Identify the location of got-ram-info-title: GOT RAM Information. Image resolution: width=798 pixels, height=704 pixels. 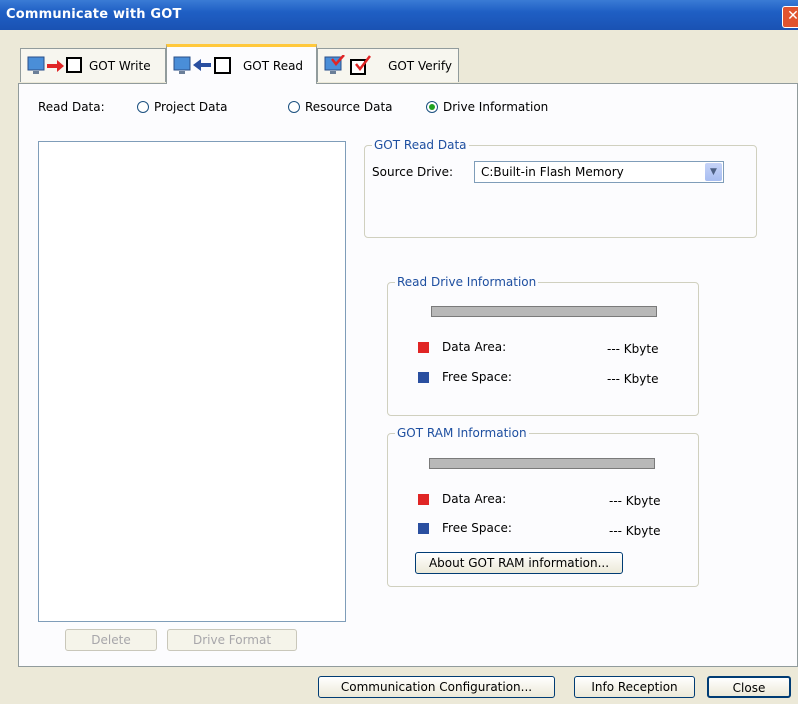
(462, 433).